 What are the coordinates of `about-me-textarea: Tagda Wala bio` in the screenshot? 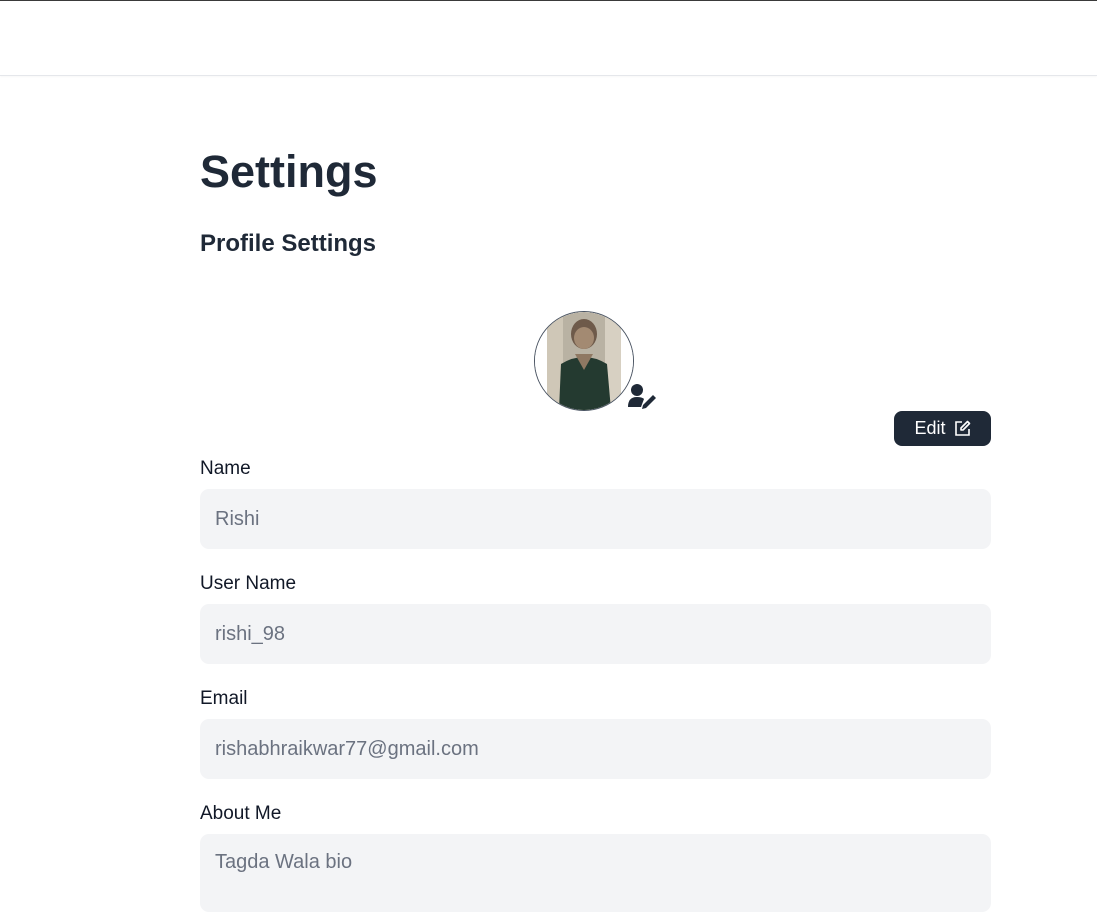 It's located at (595, 873).